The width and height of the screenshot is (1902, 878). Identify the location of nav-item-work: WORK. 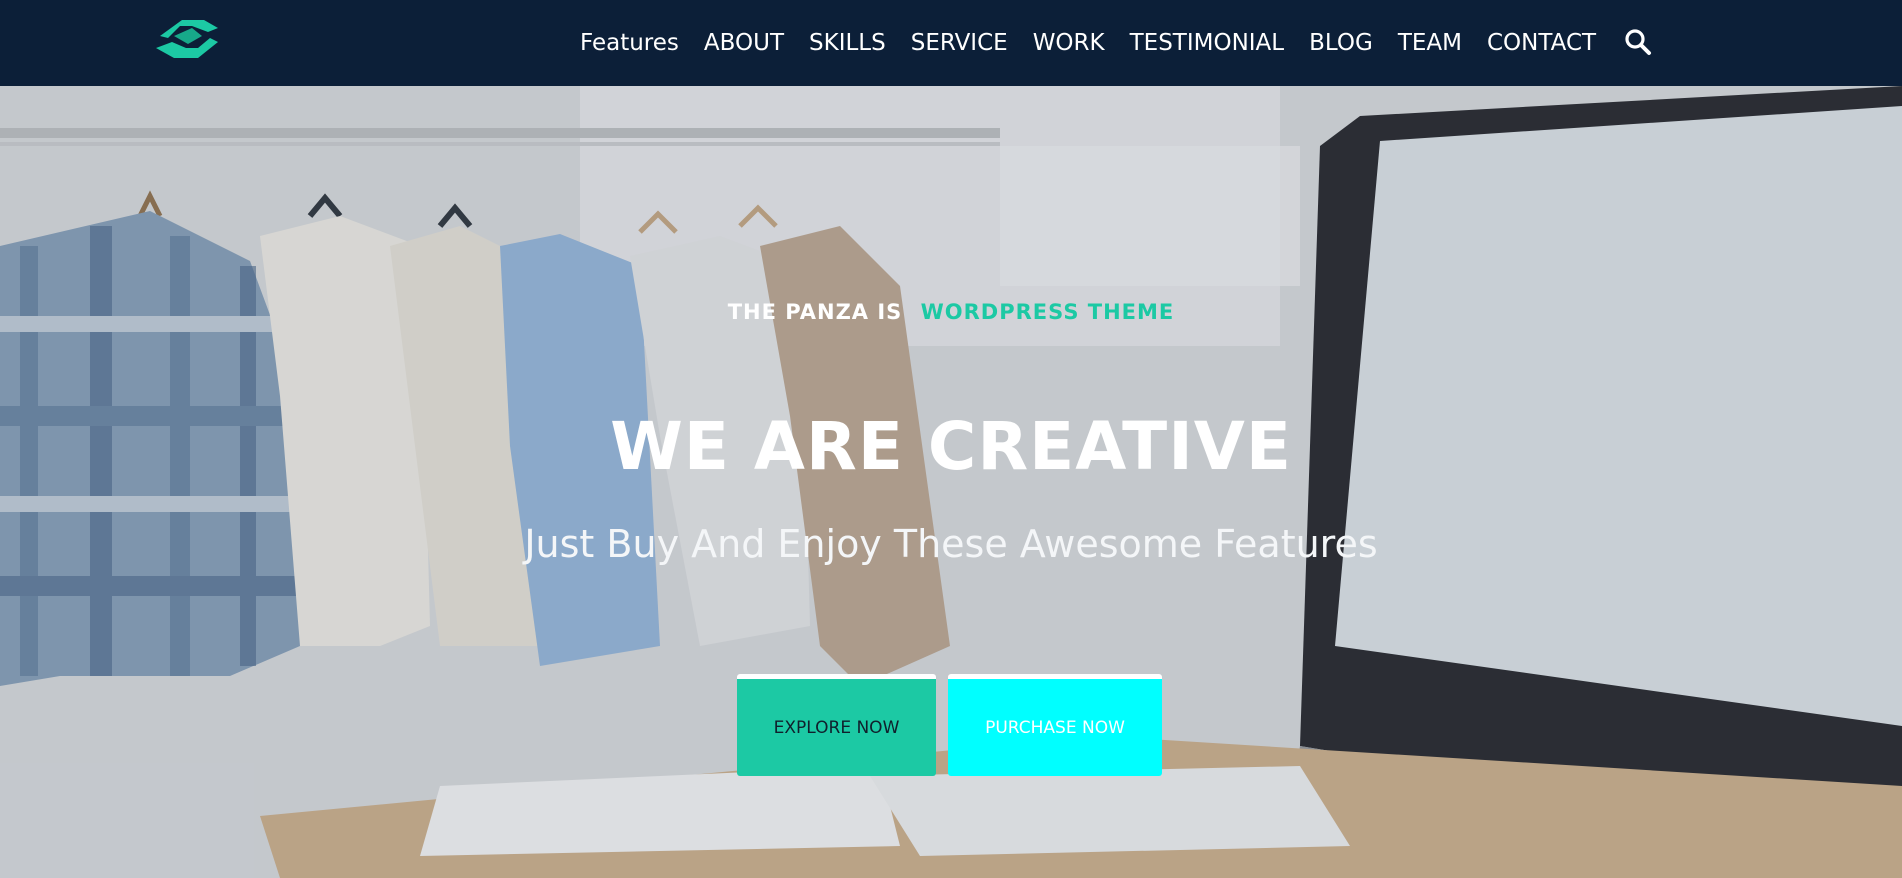
(1069, 43).